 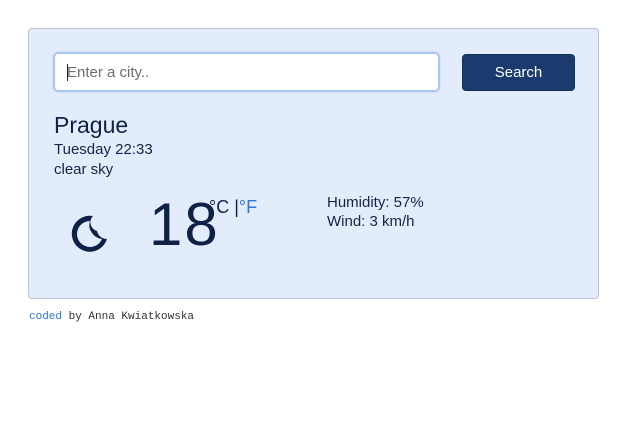 What do you see at coordinates (248, 207) in the screenshot?
I see `fahrenheit-link: °F` at bounding box center [248, 207].